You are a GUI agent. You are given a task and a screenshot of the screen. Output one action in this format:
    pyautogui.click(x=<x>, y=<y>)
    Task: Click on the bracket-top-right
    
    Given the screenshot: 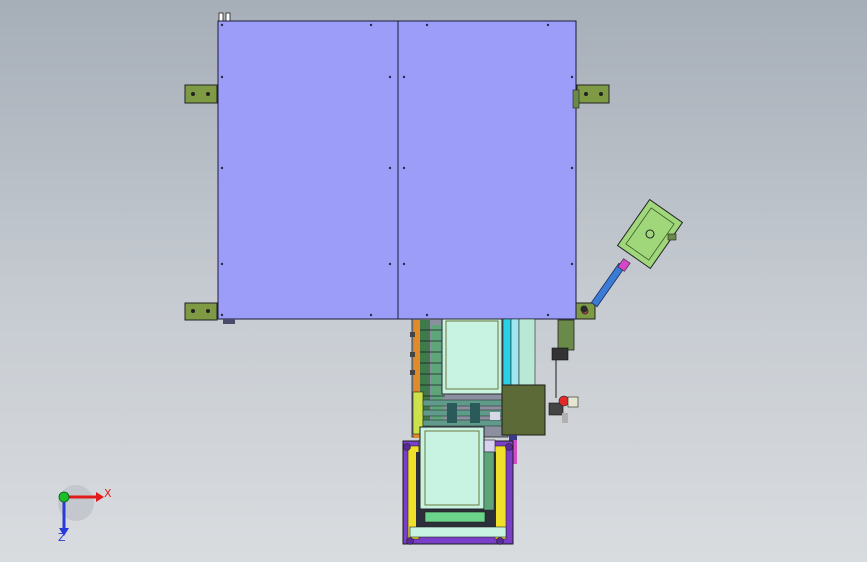 What is the action you would take?
    pyautogui.click(x=593, y=94)
    